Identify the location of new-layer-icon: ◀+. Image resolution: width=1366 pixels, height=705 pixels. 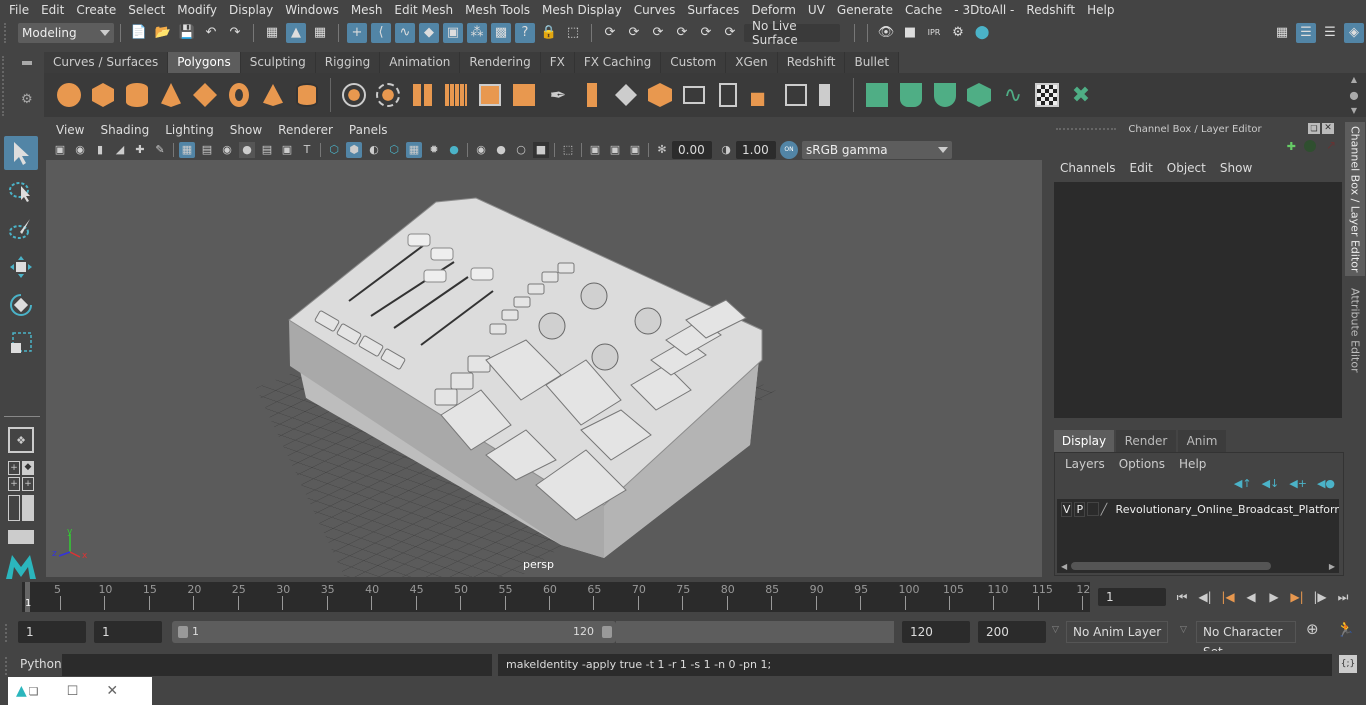
(1298, 483).